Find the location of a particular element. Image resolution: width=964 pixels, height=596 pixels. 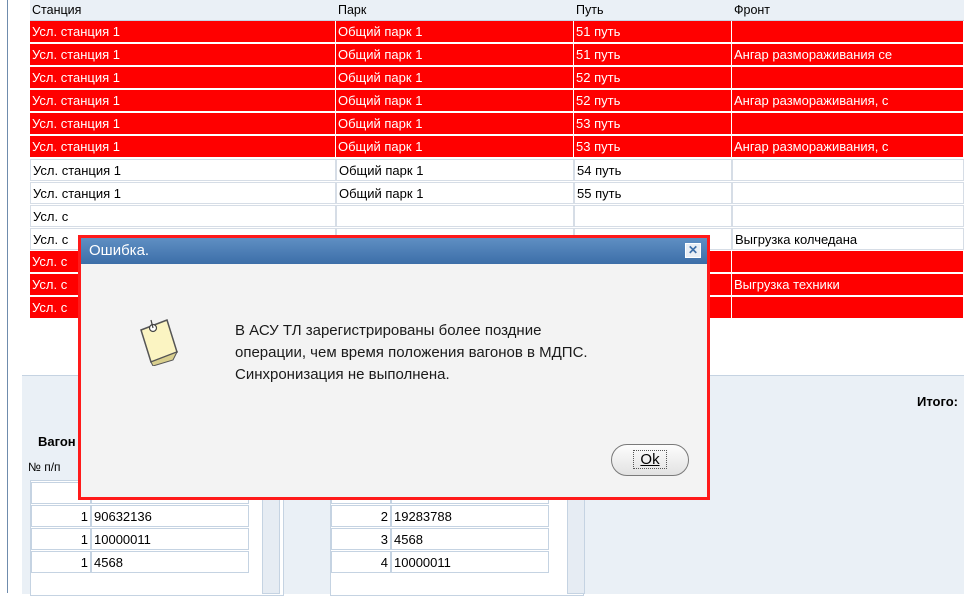

cell-front: Выгрузка колчедана is located at coordinates (848, 239).